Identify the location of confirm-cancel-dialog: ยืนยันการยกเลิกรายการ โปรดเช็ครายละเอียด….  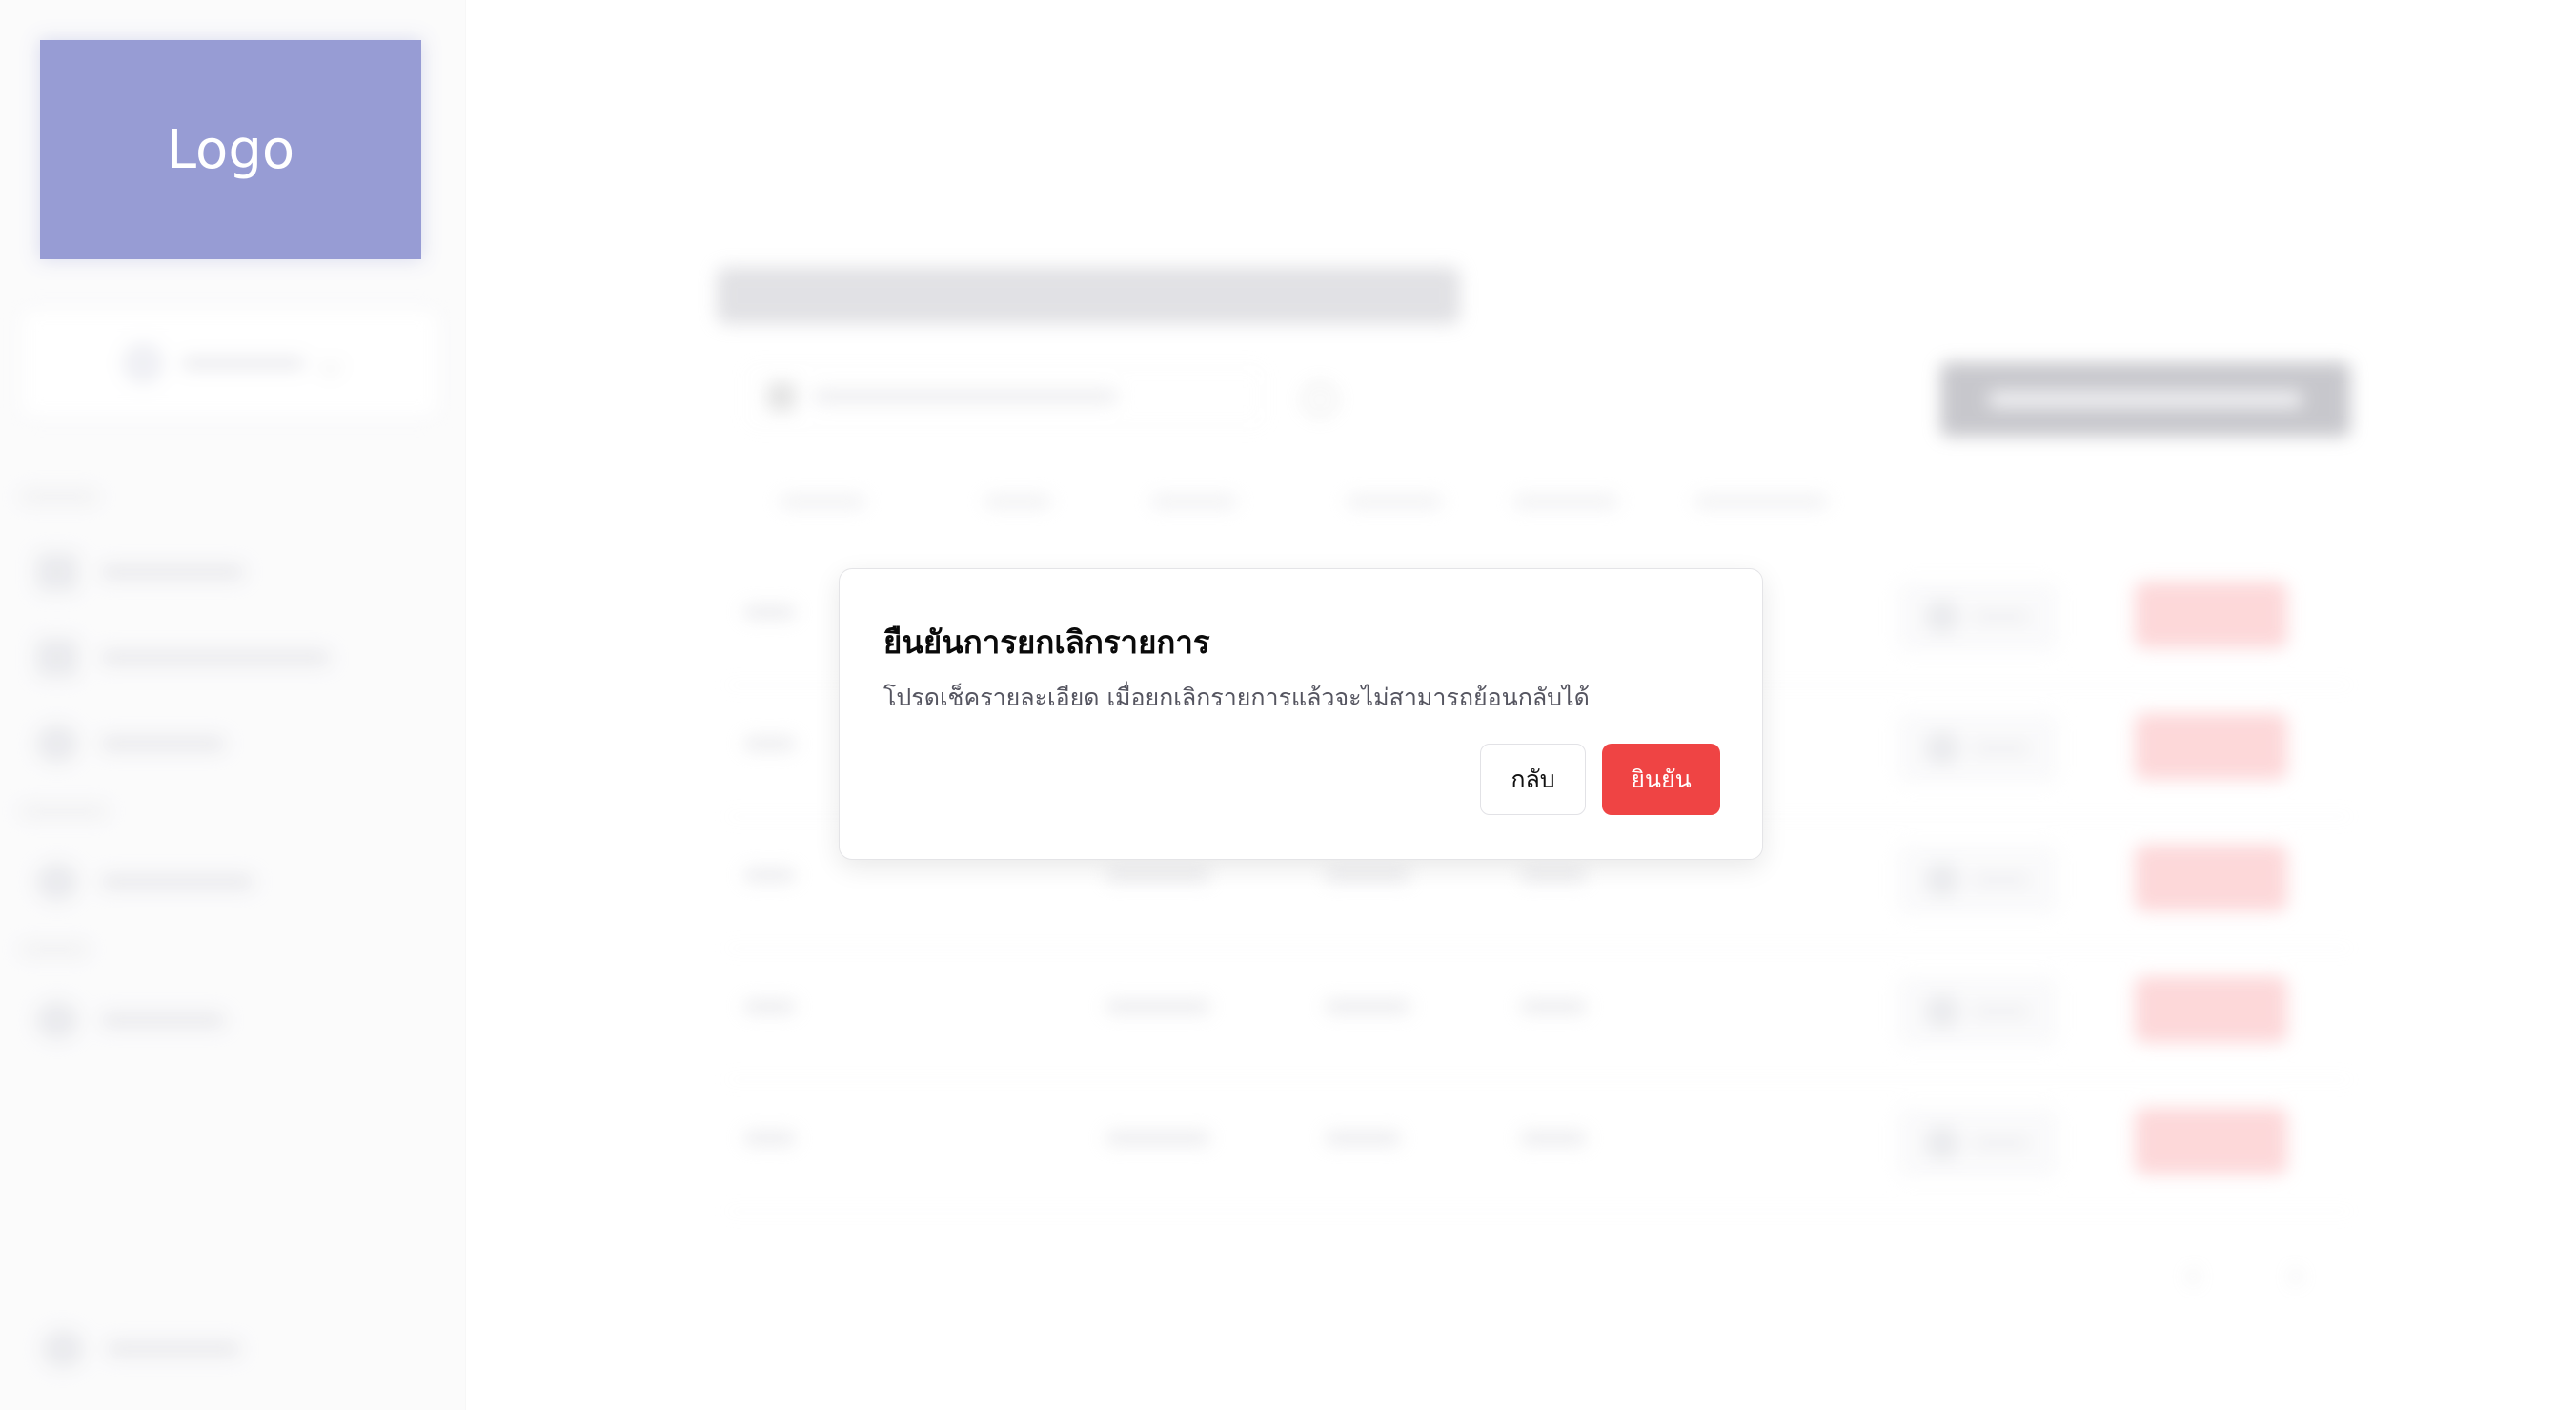
(1301, 714).